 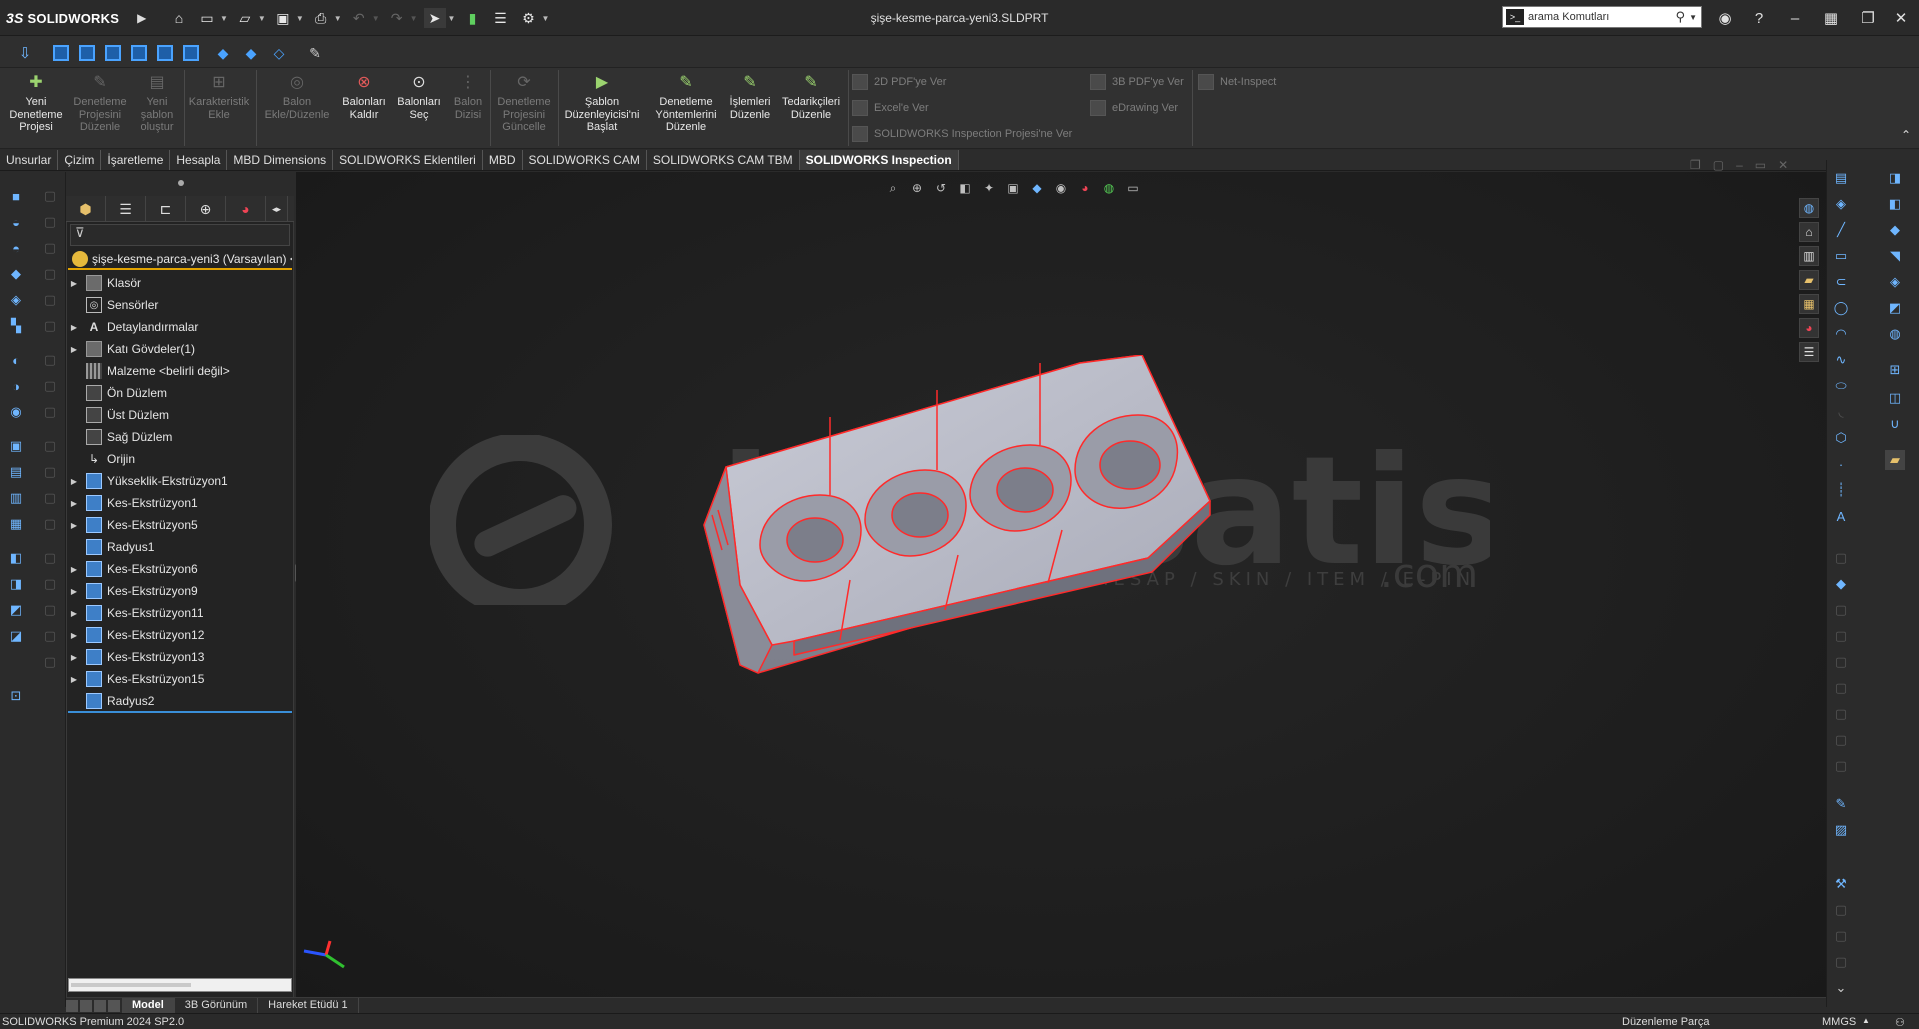 I want to click on units-chevron-icon: ▲, so click(x=1866, y=1020).